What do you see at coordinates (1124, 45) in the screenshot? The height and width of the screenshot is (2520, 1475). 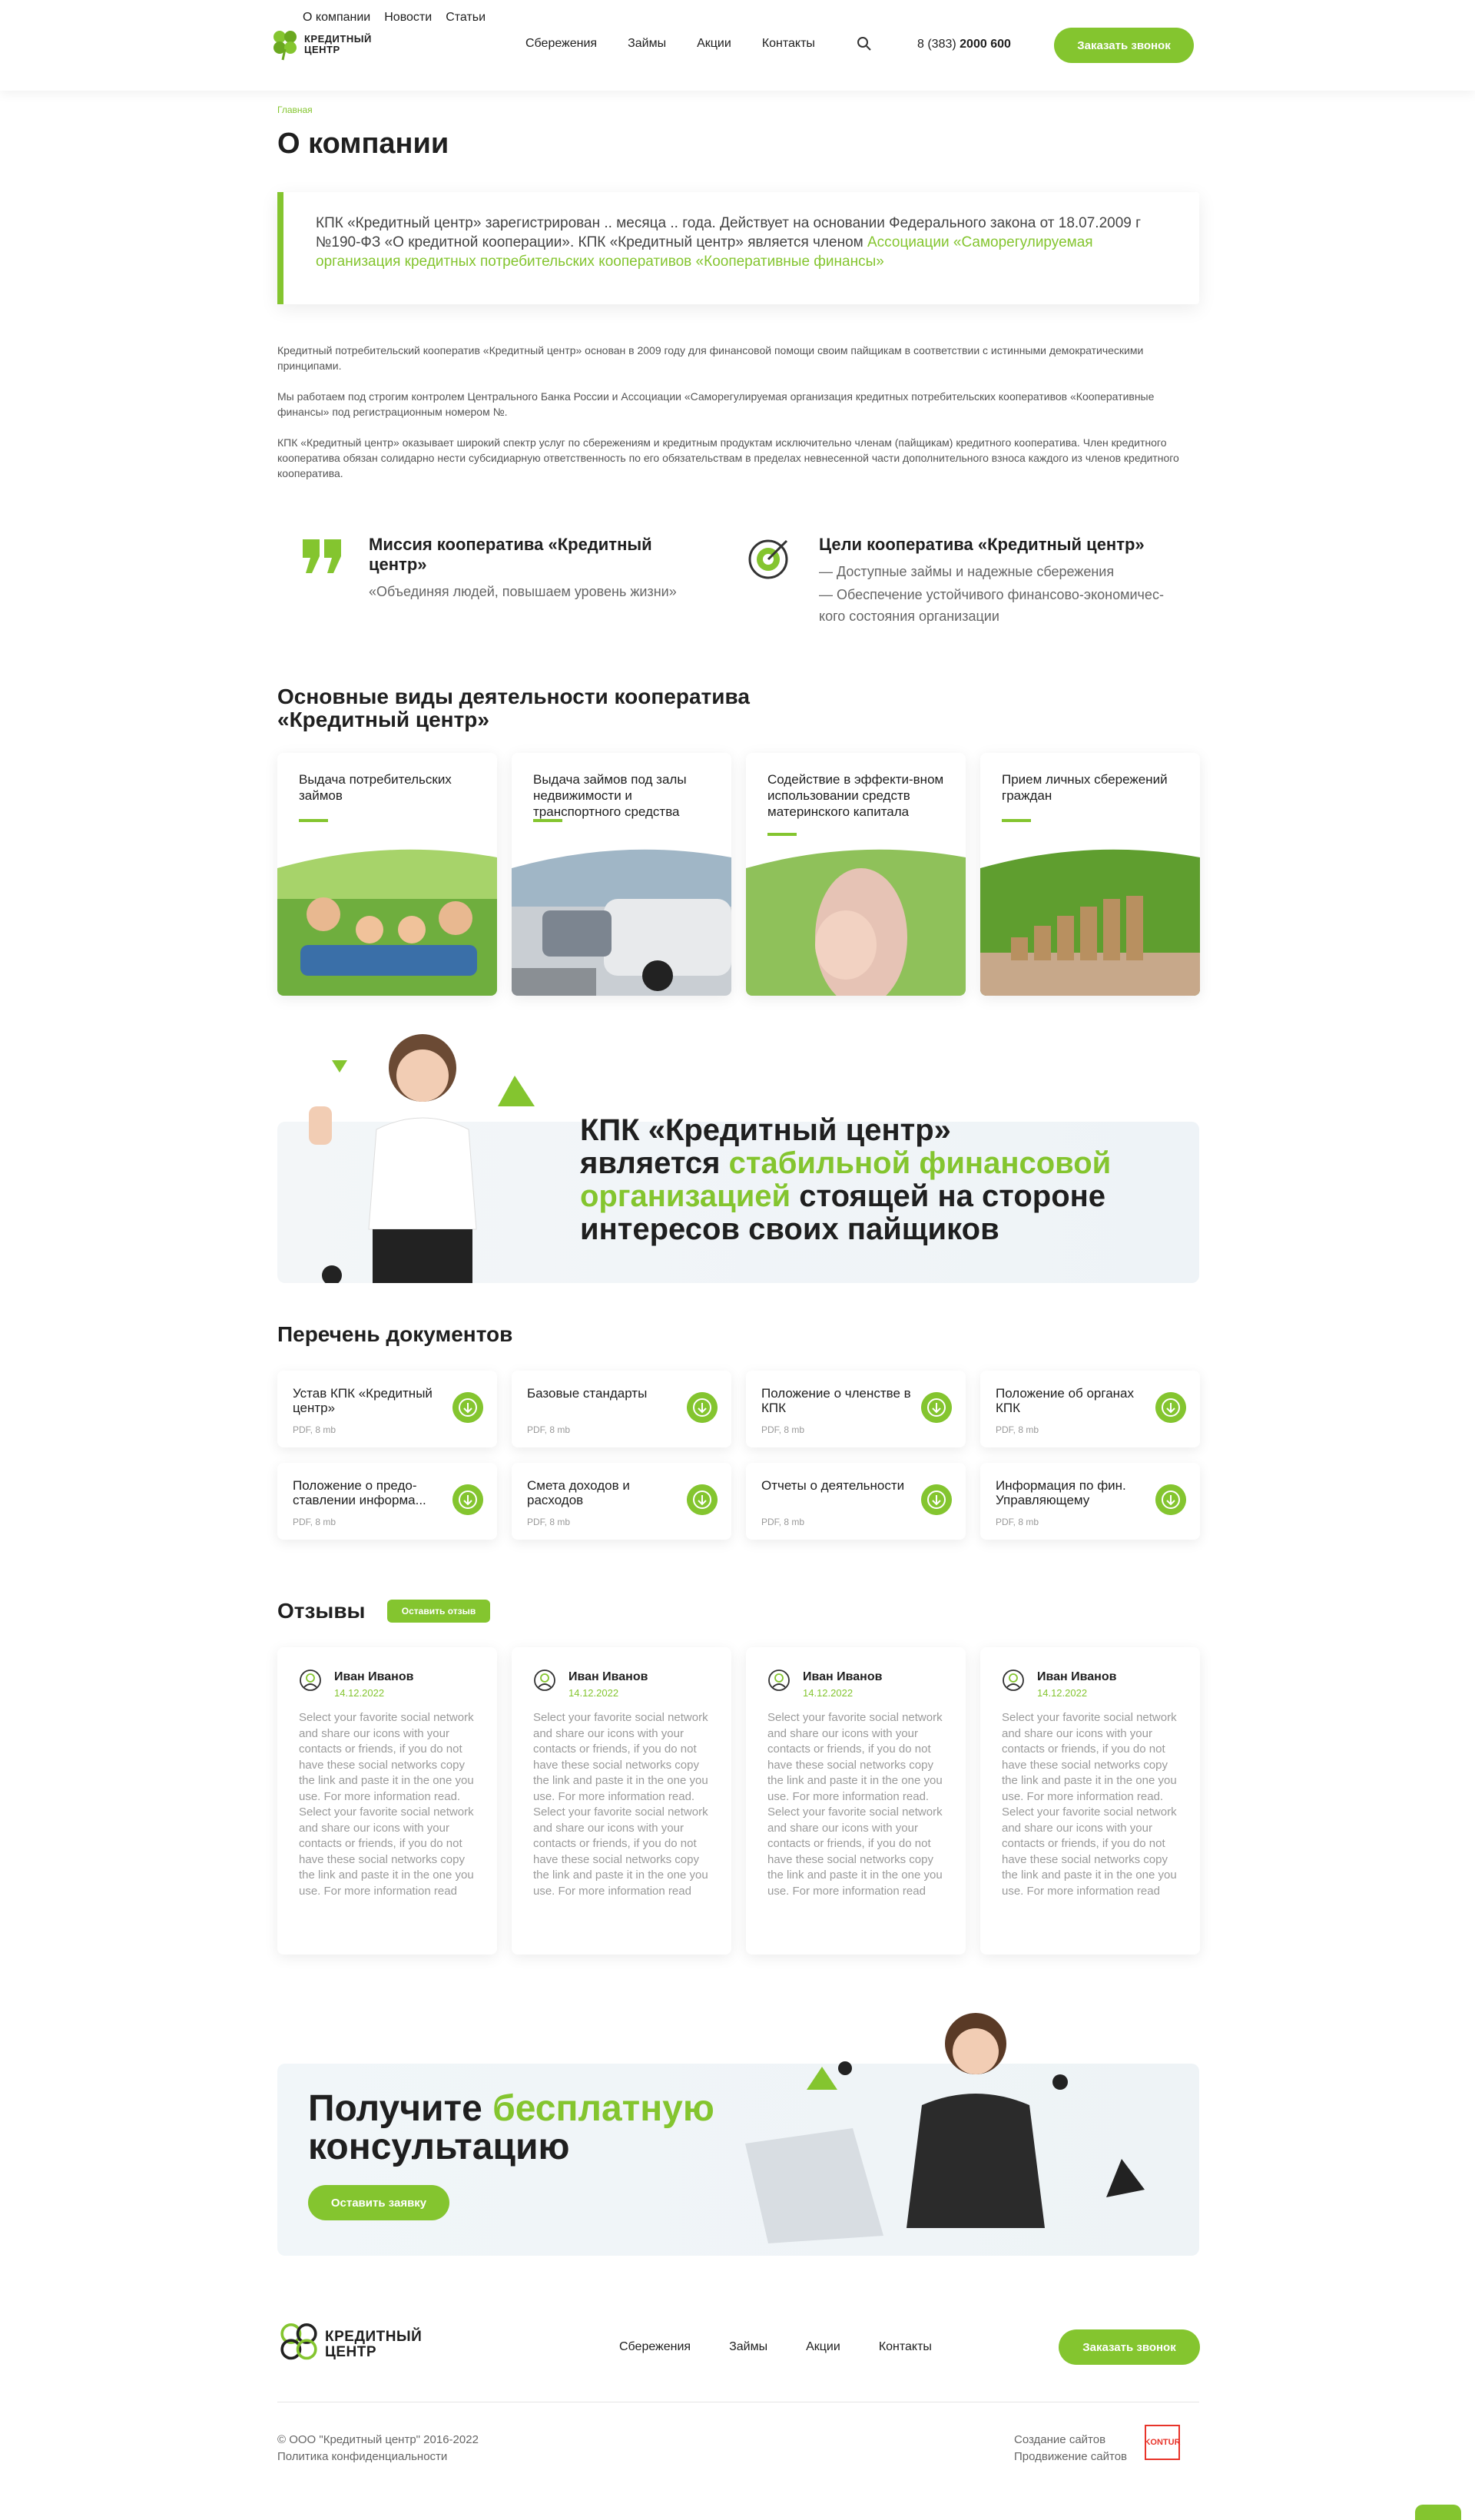 I see `order-call-button: Заказать звонок` at bounding box center [1124, 45].